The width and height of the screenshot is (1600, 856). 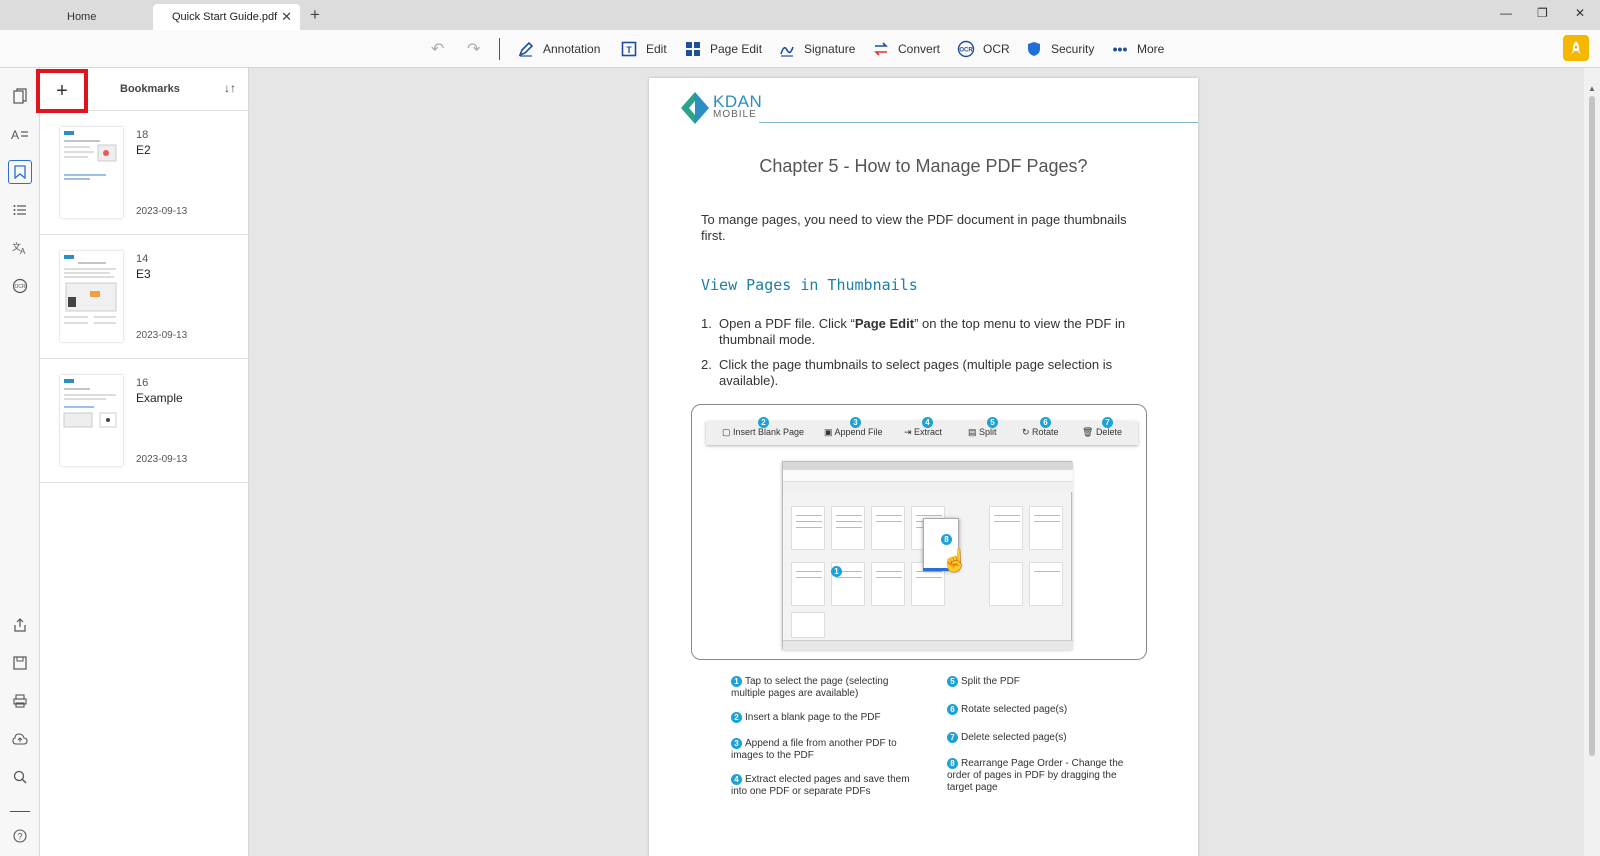 I want to click on step-number: 1., so click(x=706, y=323).